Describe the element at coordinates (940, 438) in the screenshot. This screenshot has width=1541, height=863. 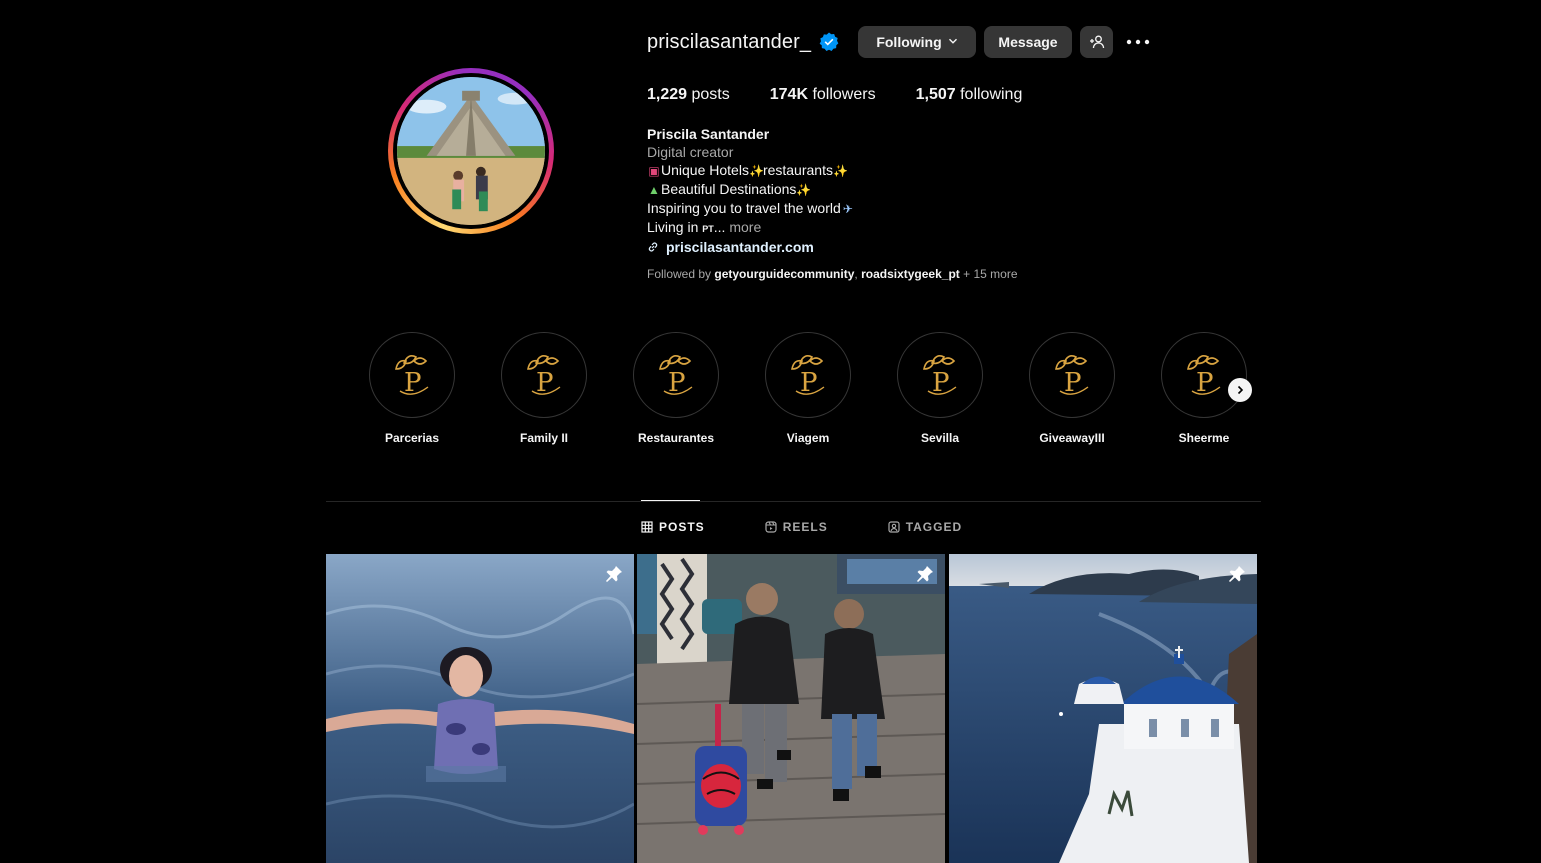
I see `highlight-label: Sevilla` at that location.